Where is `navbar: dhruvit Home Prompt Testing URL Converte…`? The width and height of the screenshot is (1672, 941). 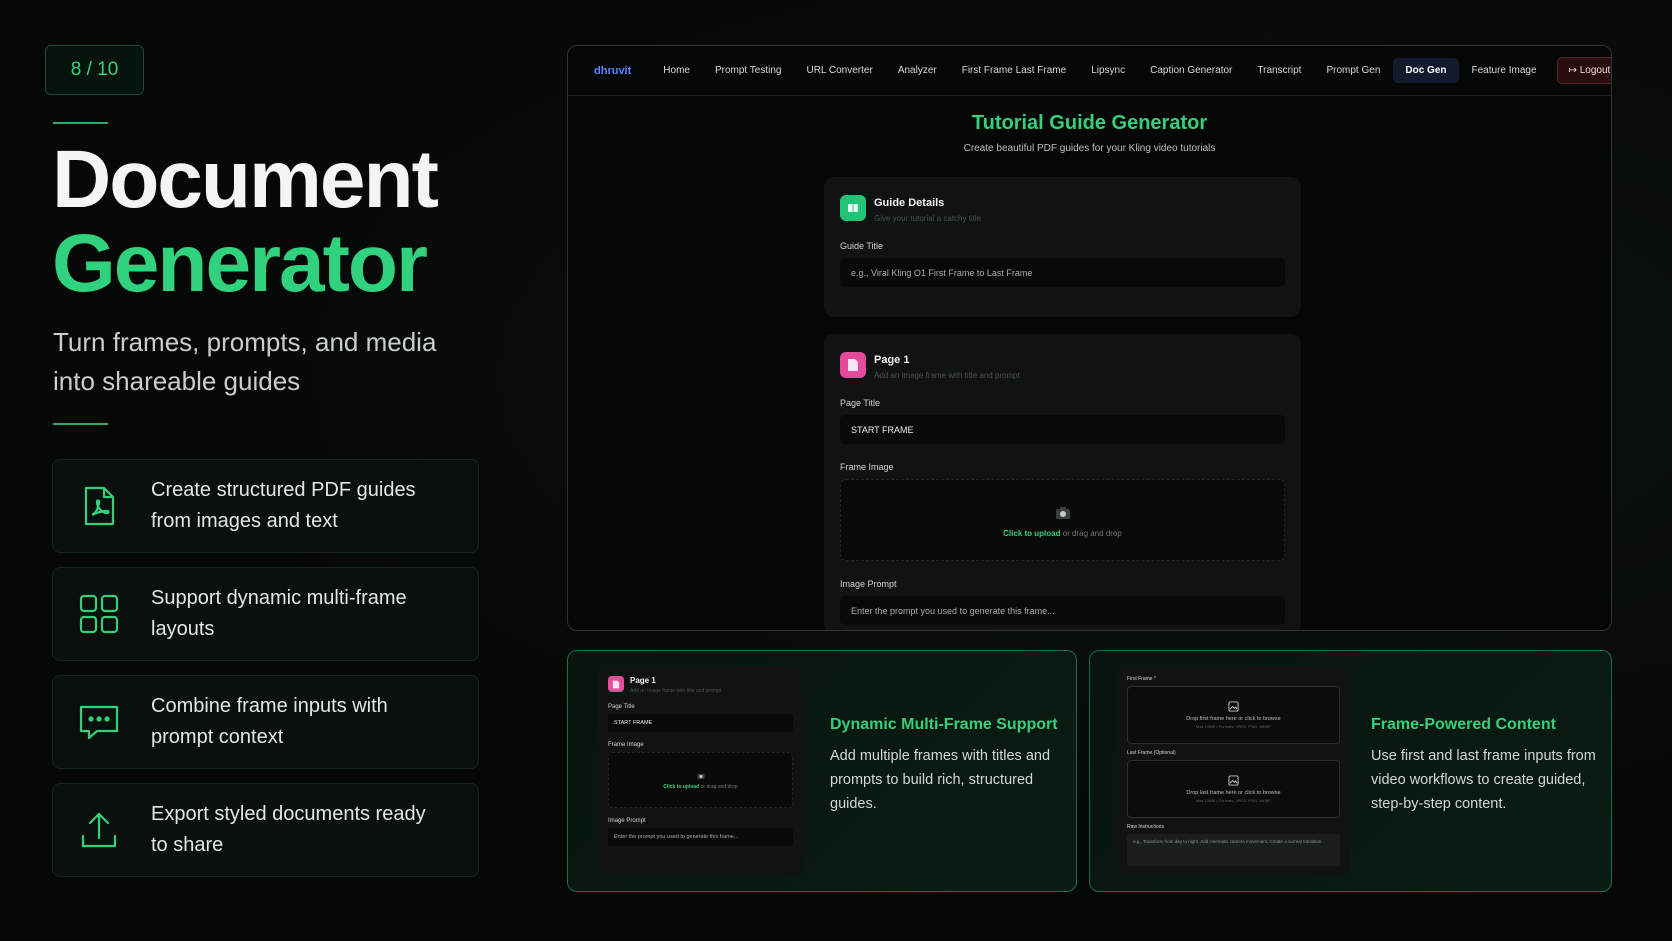 navbar: dhruvit Home Prompt Testing URL Converte… is located at coordinates (1089, 71).